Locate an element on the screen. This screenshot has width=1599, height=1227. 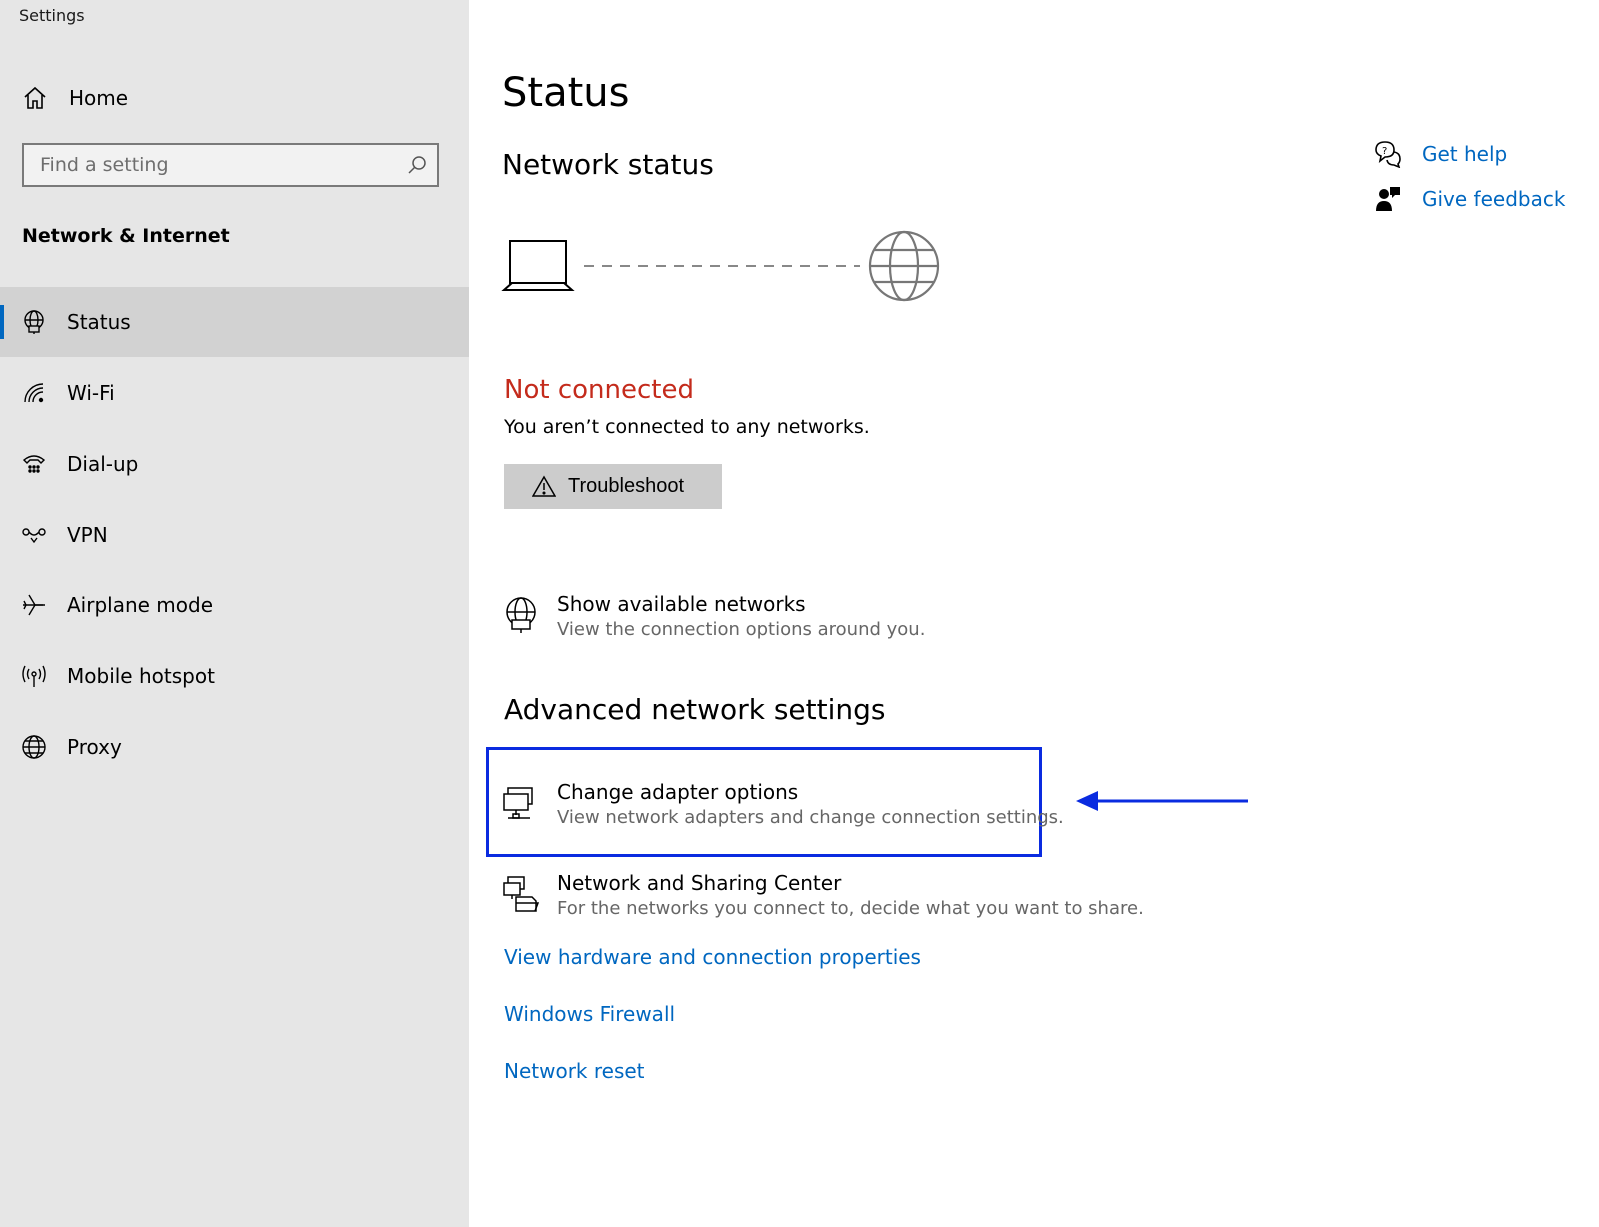
section-label: Network & Internet is located at coordinates (126, 236).